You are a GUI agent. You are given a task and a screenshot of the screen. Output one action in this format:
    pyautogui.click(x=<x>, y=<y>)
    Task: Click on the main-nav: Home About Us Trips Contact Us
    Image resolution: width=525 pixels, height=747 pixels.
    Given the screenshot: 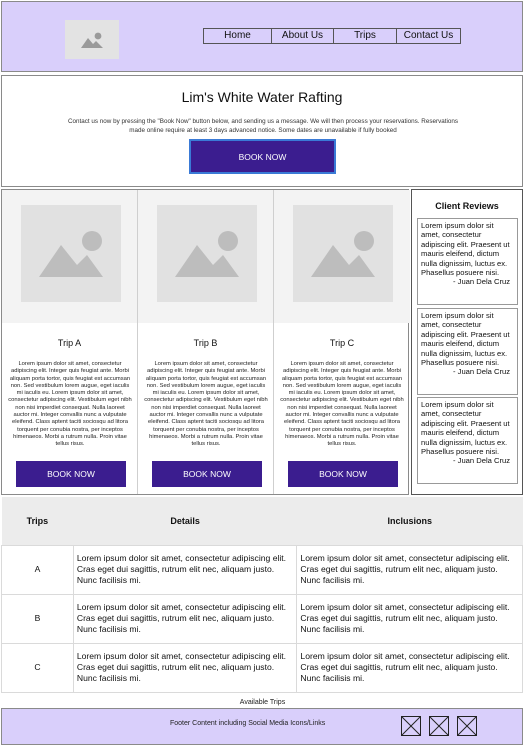 What is the action you would take?
    pyautogui.click(x=332, y=36)
    